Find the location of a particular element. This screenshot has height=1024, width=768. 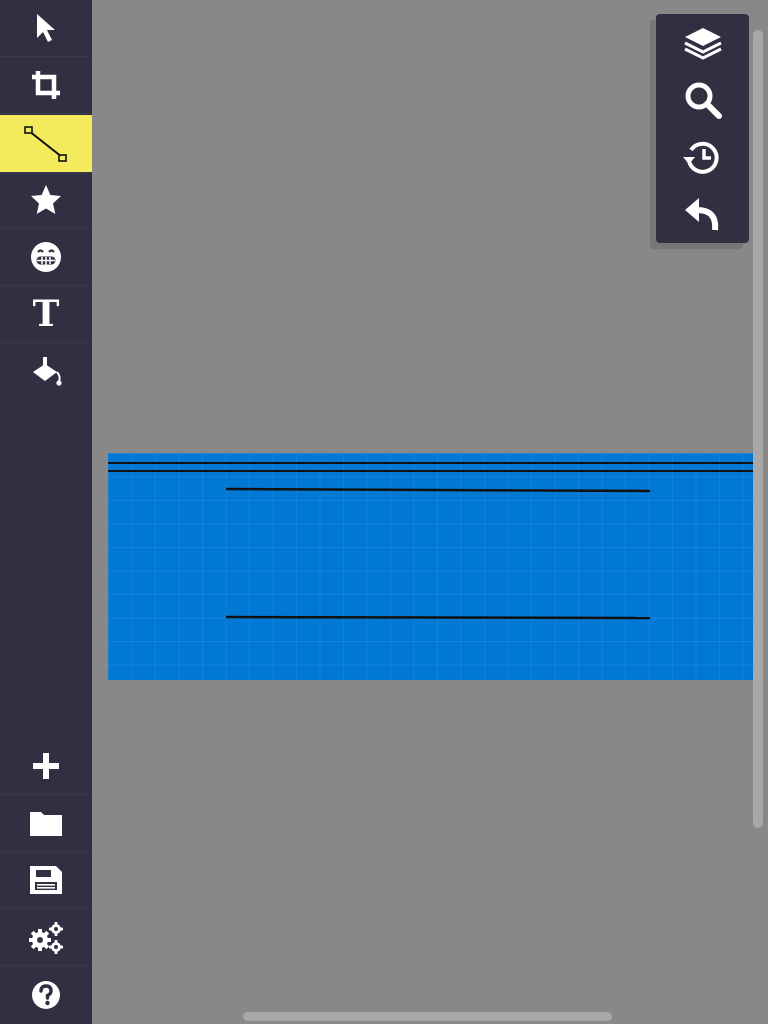

line-tool-button is located at coordinates (46, 144).